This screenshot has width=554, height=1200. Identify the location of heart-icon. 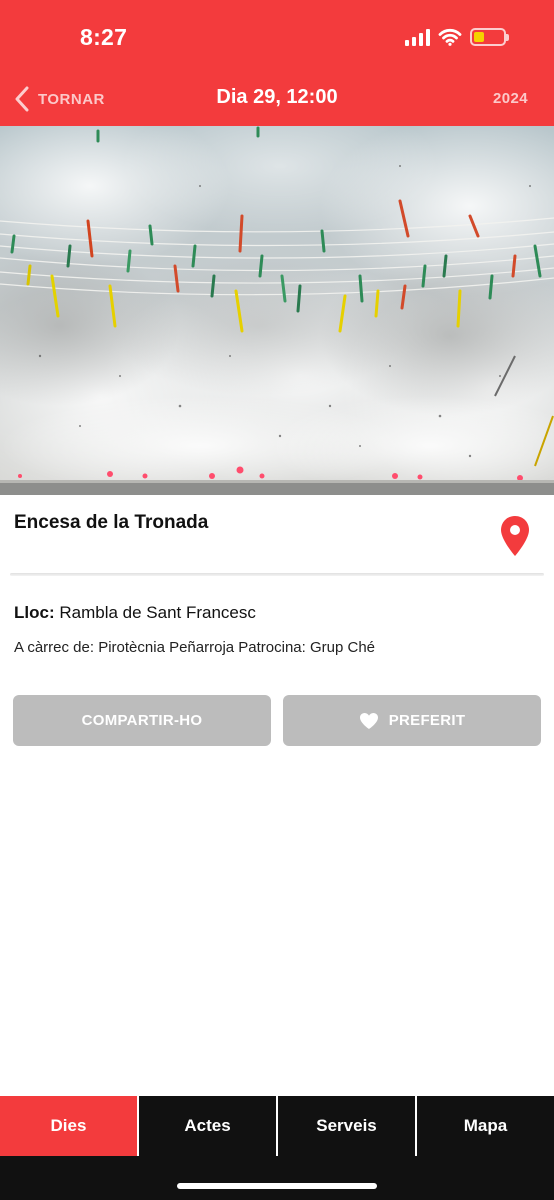
(368, 720).